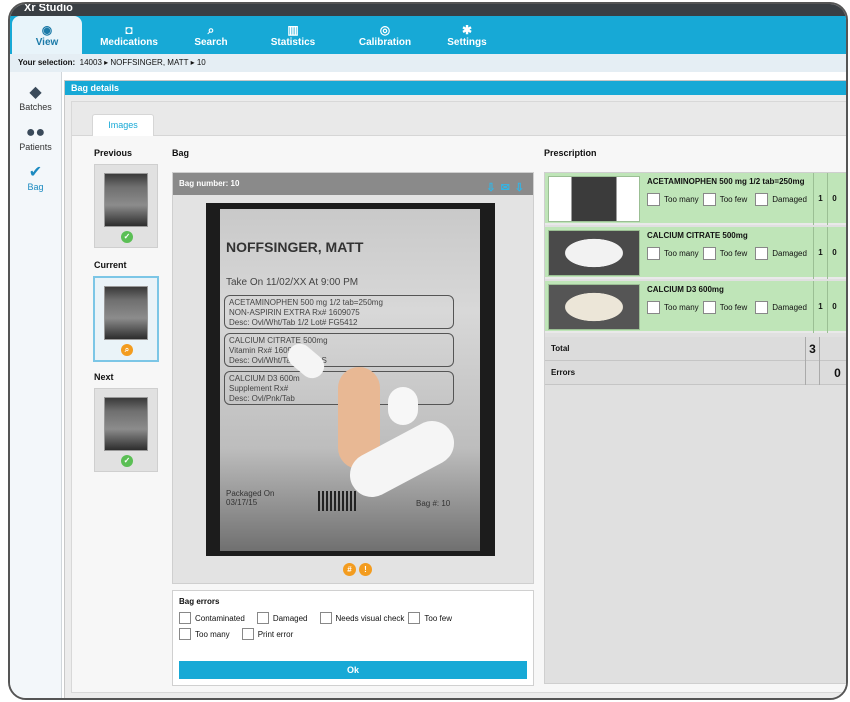 The image size is (850, 702). Describe the element at coordinates (292, 282) in the screenshot. I see `pouch-take-on: Take On 11/02/XX At 9:00 PM` at that location.